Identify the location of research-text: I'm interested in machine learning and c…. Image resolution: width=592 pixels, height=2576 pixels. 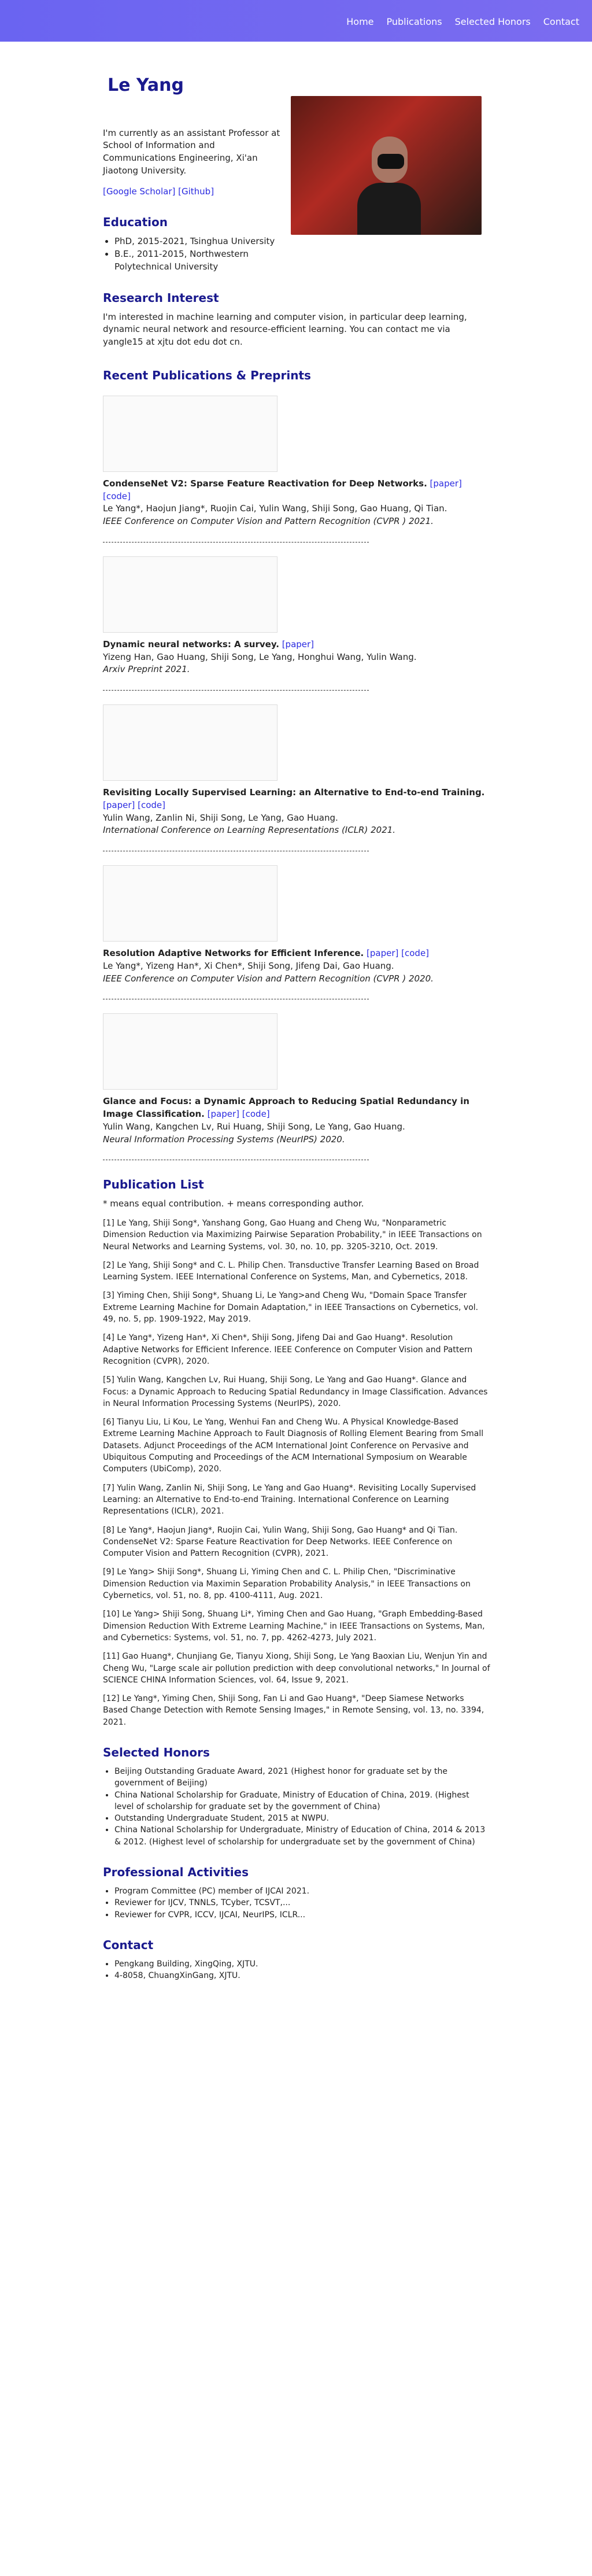
(285, 329).